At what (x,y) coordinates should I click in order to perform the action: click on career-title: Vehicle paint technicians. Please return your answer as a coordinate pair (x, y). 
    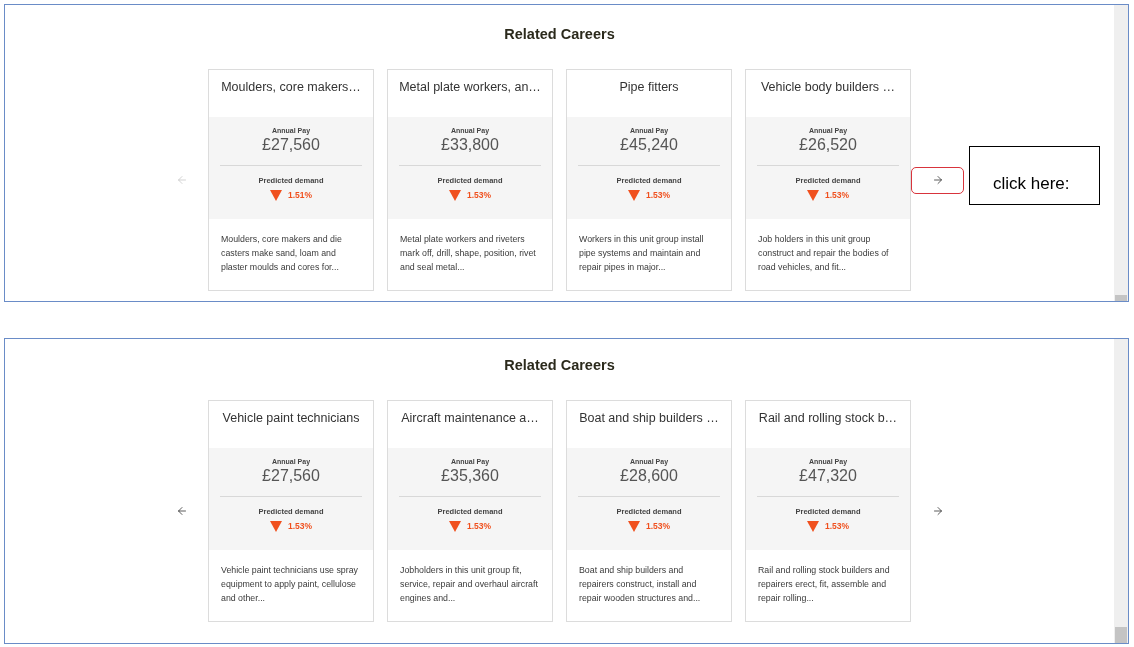
    Looking at the image, I should click on (291, 418).